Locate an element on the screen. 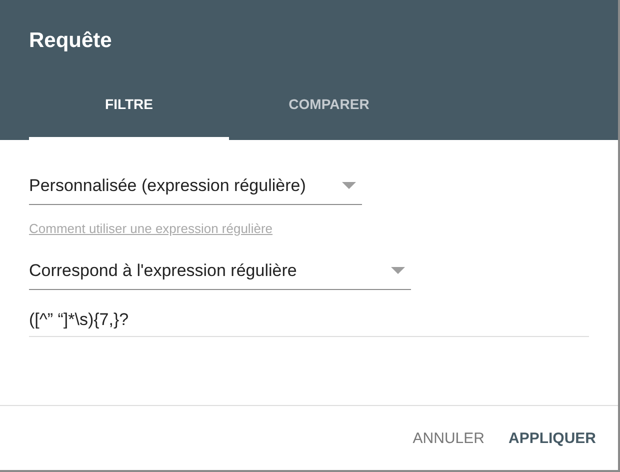 The width and height of the screenshot is (620, 472). tab: COMPARER is located at coordinates (329, 110).